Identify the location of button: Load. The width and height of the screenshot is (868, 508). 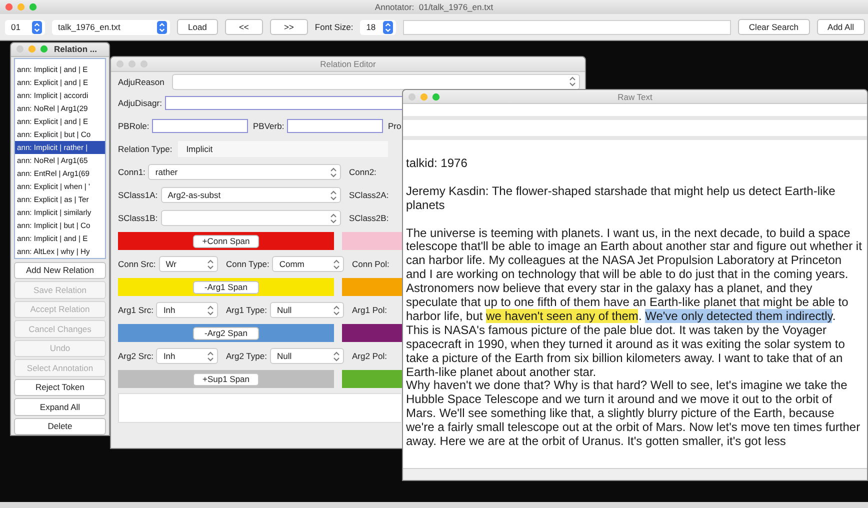
(197, 27).